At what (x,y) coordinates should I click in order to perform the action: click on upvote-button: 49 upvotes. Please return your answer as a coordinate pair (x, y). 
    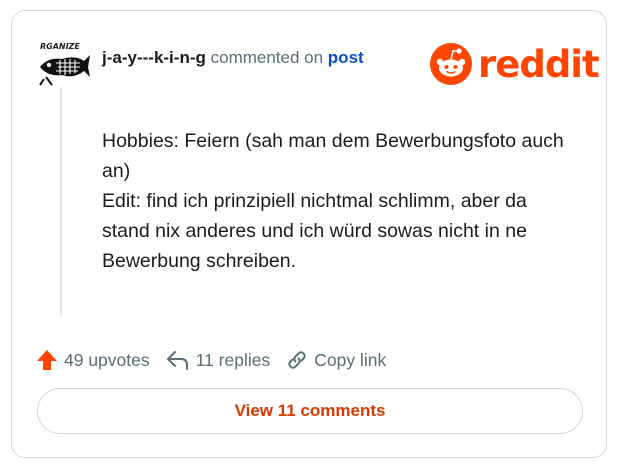
    Looking at the image, I should click on (93, 360).